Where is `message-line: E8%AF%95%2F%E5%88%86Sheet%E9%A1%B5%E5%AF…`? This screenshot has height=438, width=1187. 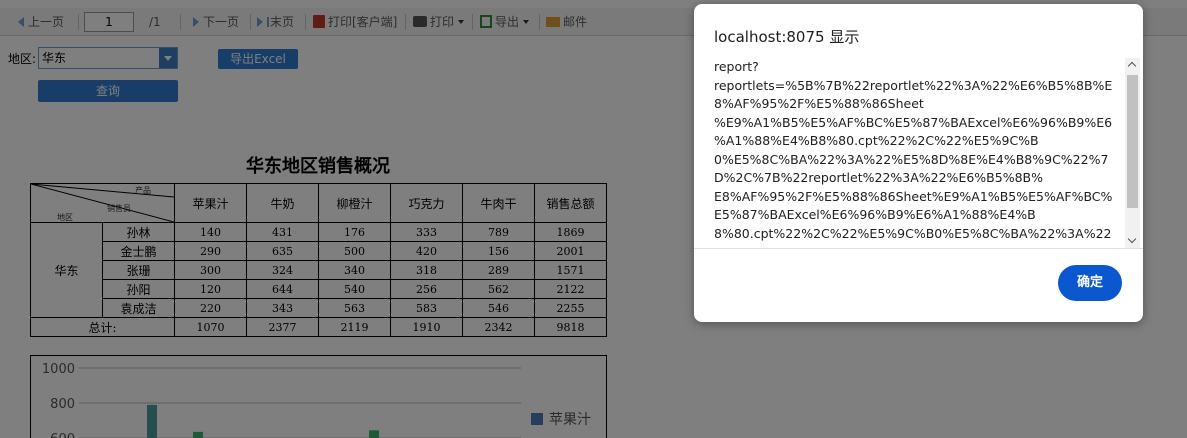
message-line: E8%AF%95%2F%E5%88%86Sheet%E9%A1%B5%E5%AF… is located at coordinates (913, 196).